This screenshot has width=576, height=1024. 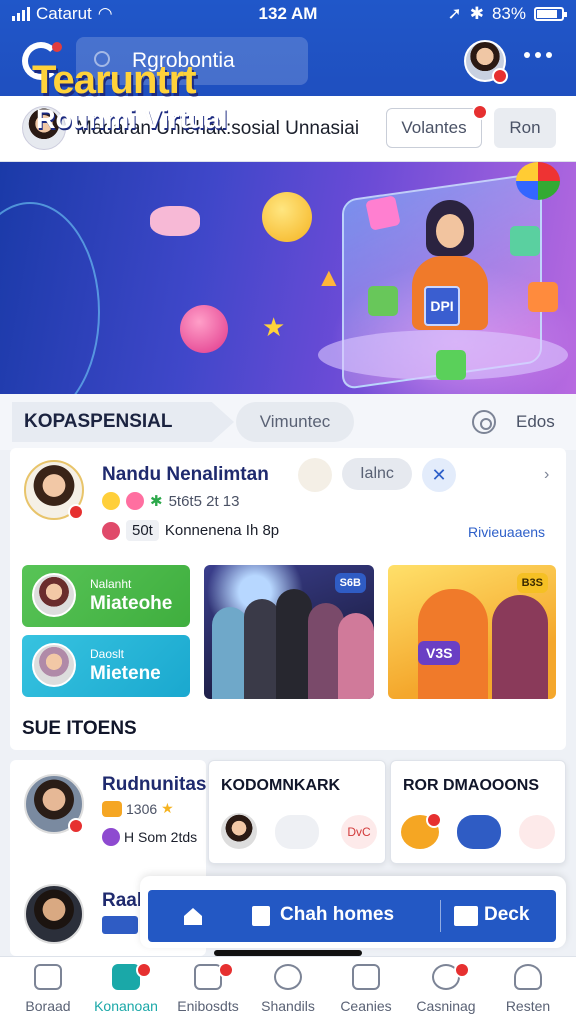 What do you see at coordinates (142, 808) in the screenshot?
I see `person-meta-text: 1306` at bounding box center [142, 808].